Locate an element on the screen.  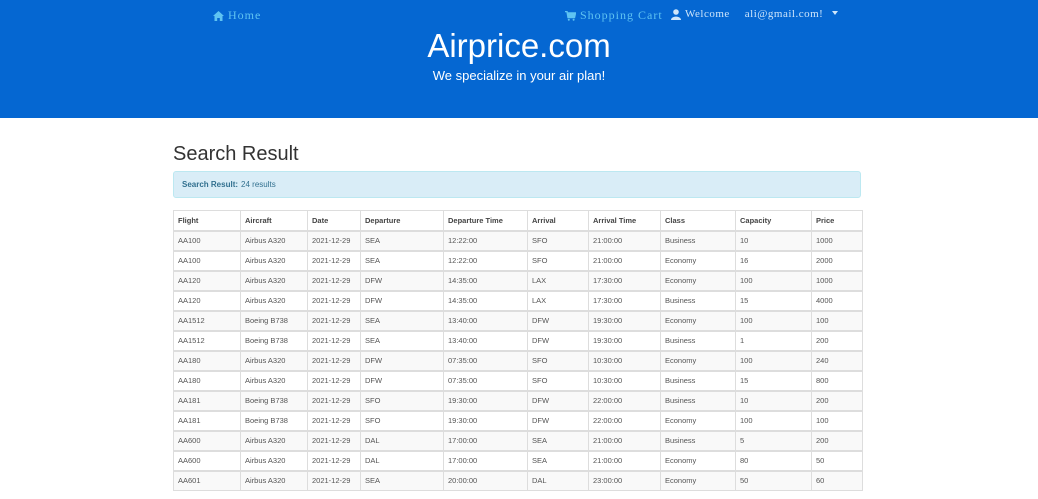
column-header: Date is located at coordinates (334, 221).